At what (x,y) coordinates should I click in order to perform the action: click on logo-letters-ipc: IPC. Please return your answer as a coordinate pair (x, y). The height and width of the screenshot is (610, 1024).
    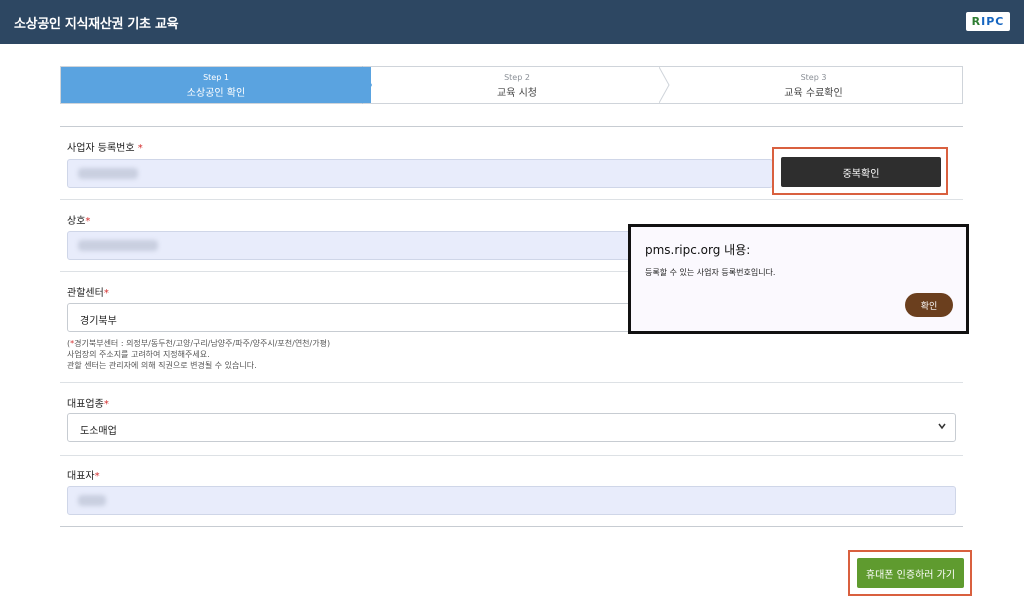
    Looking at the image, I should click on (993, 21).